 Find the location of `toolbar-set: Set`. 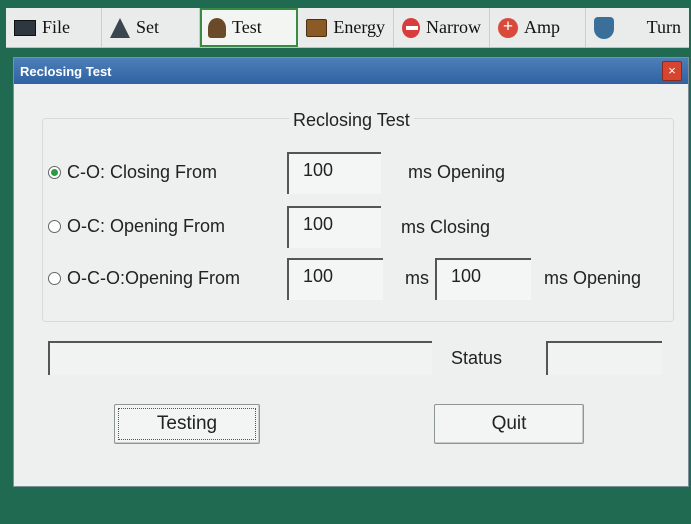

toolbar-set: Set is located at coordinates (151, 27).